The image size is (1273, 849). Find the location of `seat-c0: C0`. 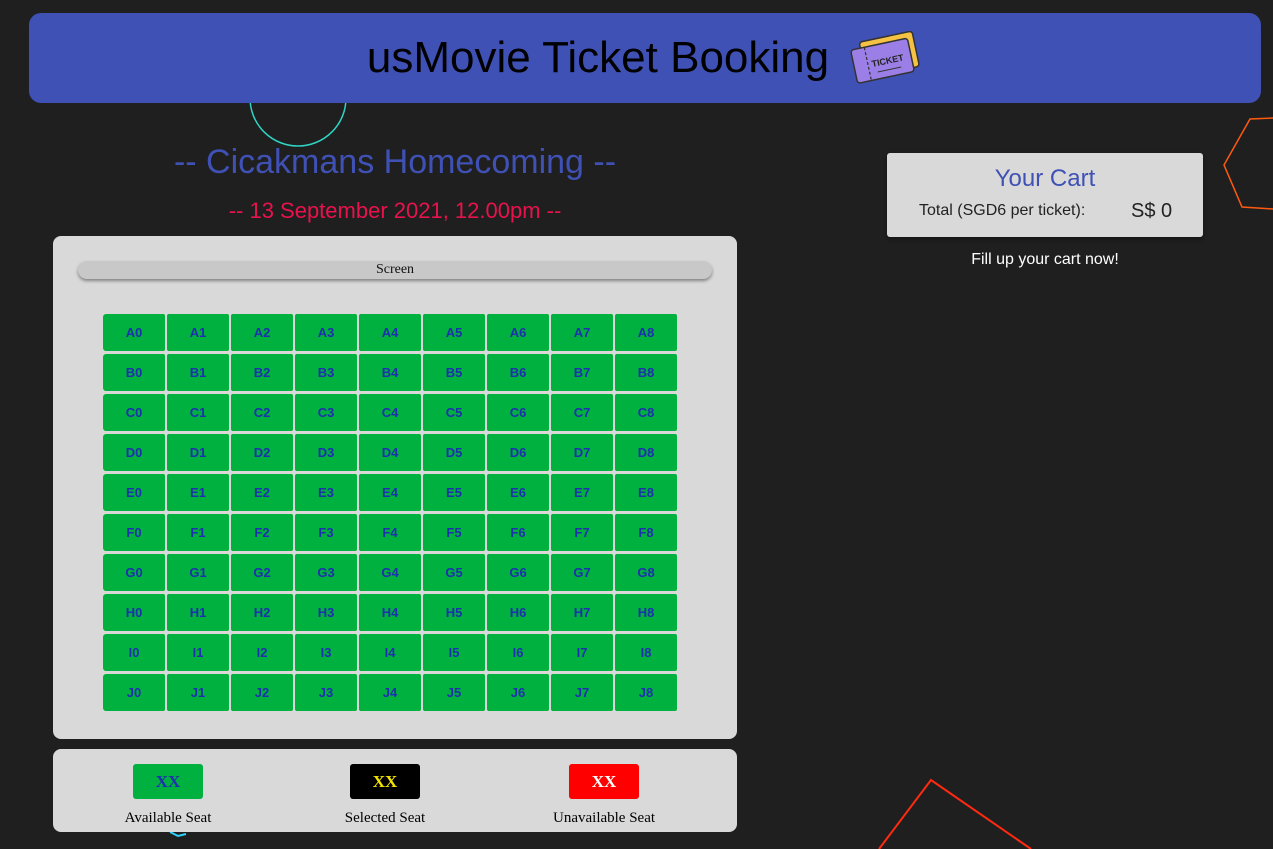

seat-c0: C0 is located at coordinates (134, 412).